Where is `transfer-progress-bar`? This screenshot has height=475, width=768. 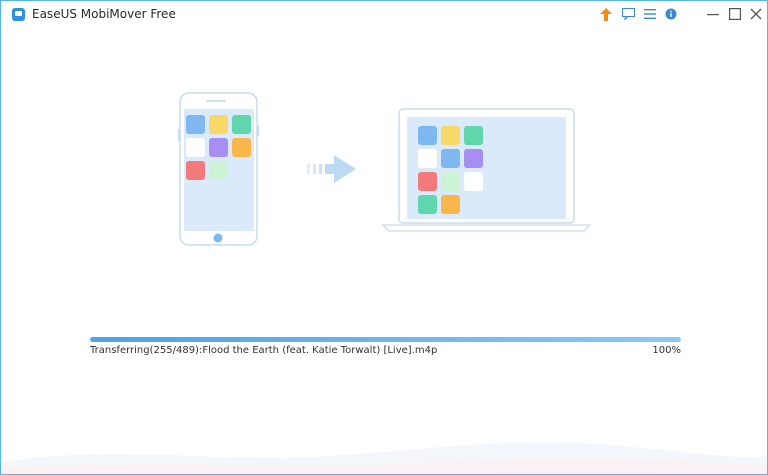
transfer-progress-bar is located at coordinates (385, 339).